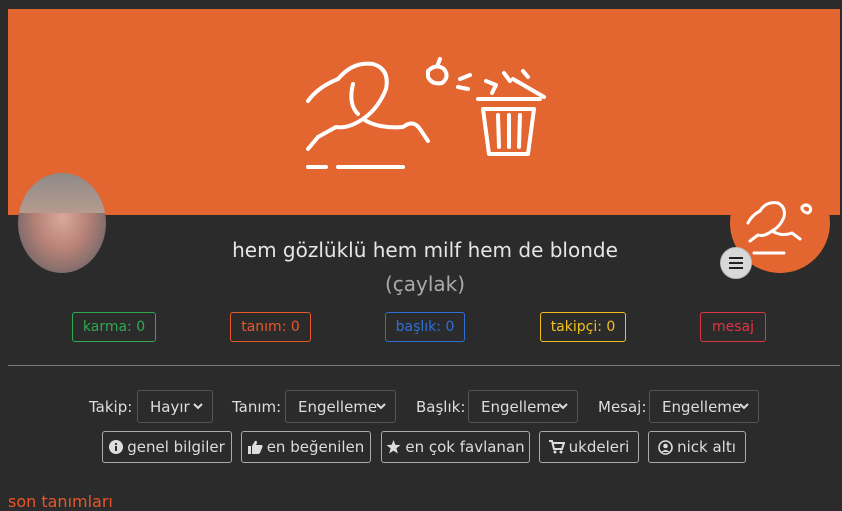 This screenshot has width=842, height=511. Describe the element at coordinates (315, 447) in the screenshot. I see `en-begenilen-label: en beğenilen` at that location.